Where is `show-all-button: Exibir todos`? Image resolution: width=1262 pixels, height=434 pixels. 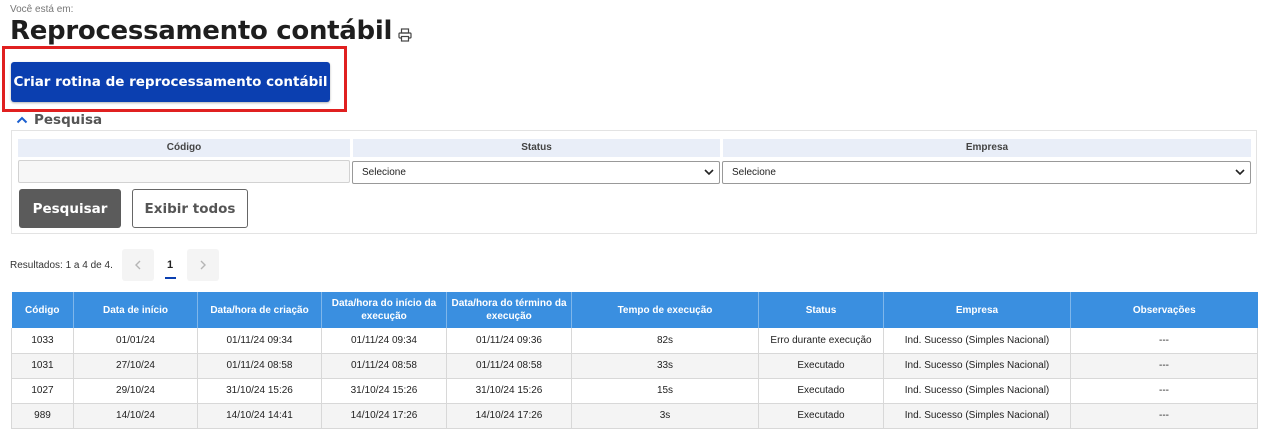
show-all-button: Exibir todos is located at coordinates (190, 208).